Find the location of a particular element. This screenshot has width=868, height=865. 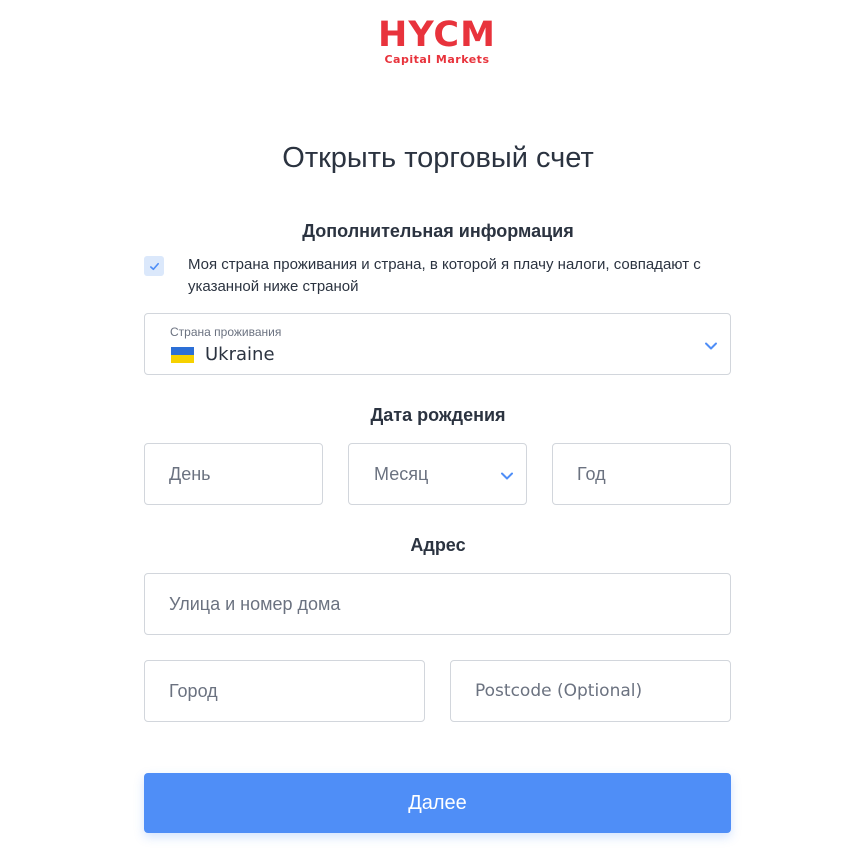

year-input is located at coordinates (641, 474).